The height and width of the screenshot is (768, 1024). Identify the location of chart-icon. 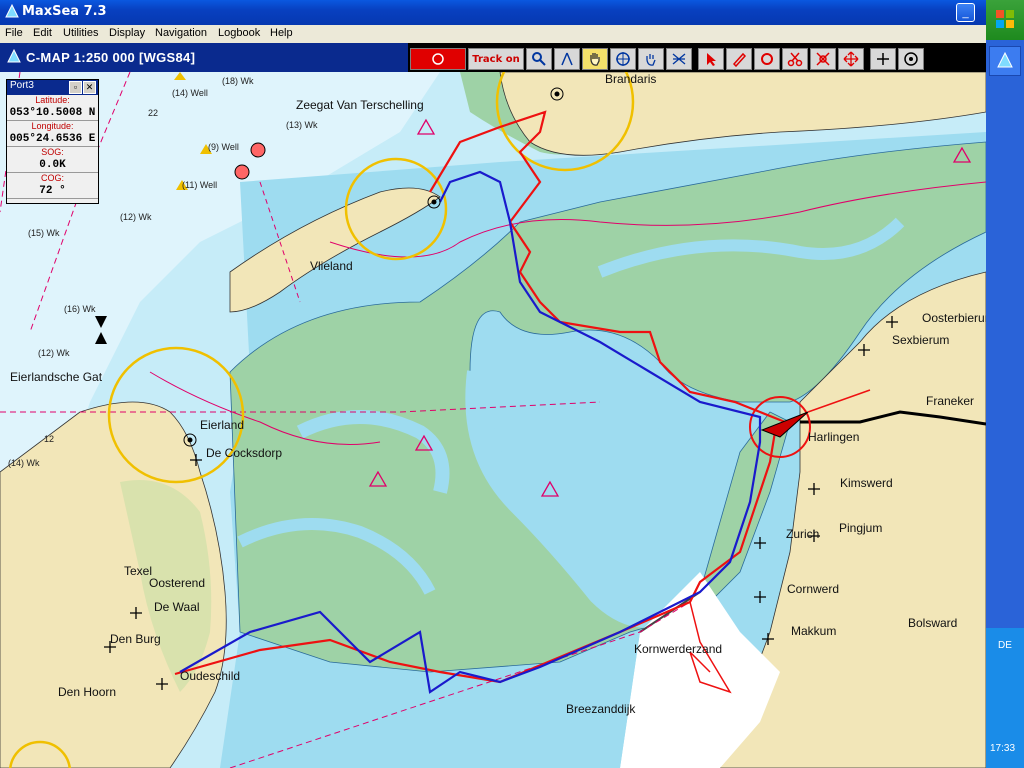
(14, 56).